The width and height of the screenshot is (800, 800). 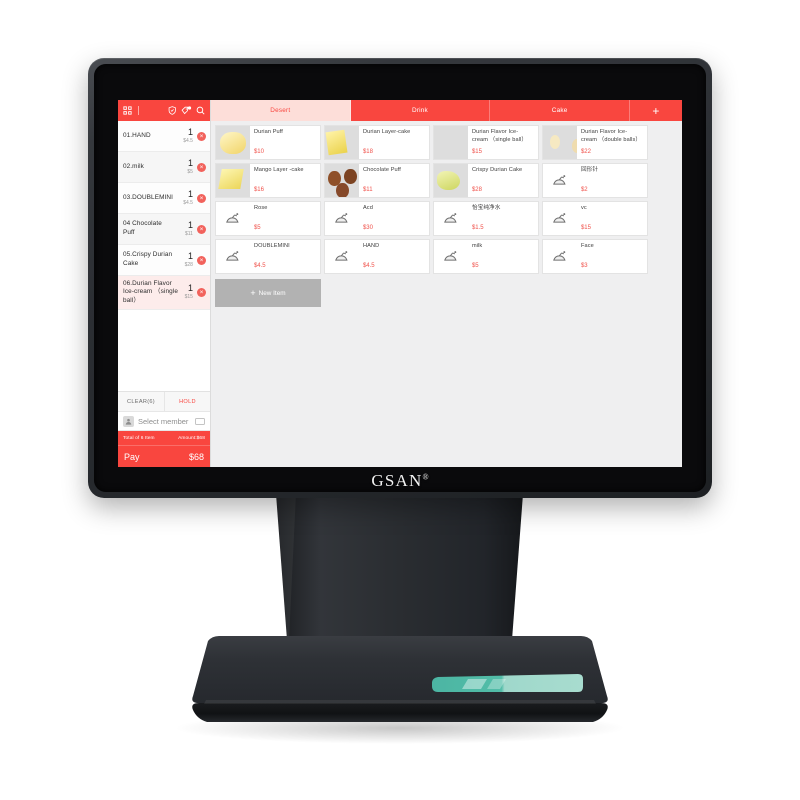 What do you see at coordinates (656, 110) in the screenshot?
I see `add-category-tab: +` at bounding box center [656, 110].